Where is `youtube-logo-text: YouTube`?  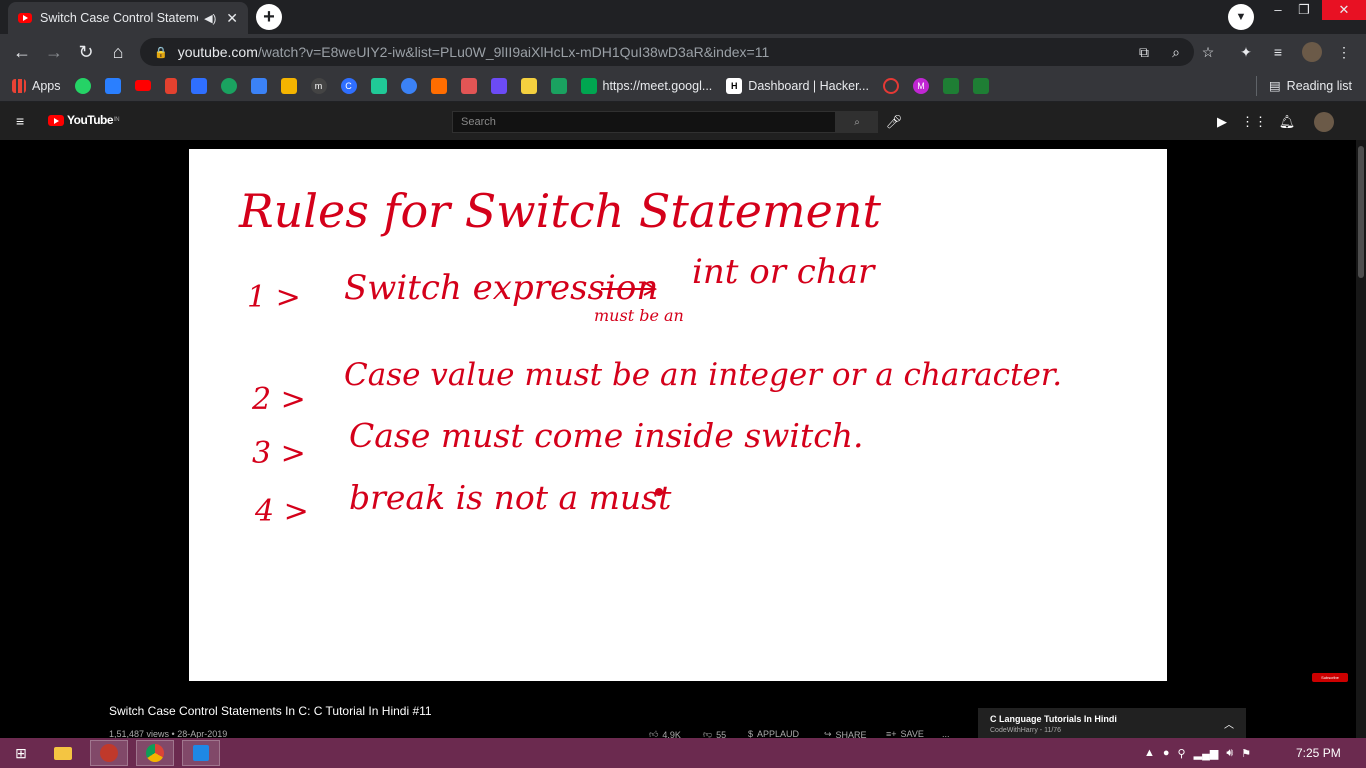
youtube-logo-text: YouTube is located at coordinates (90, 120).